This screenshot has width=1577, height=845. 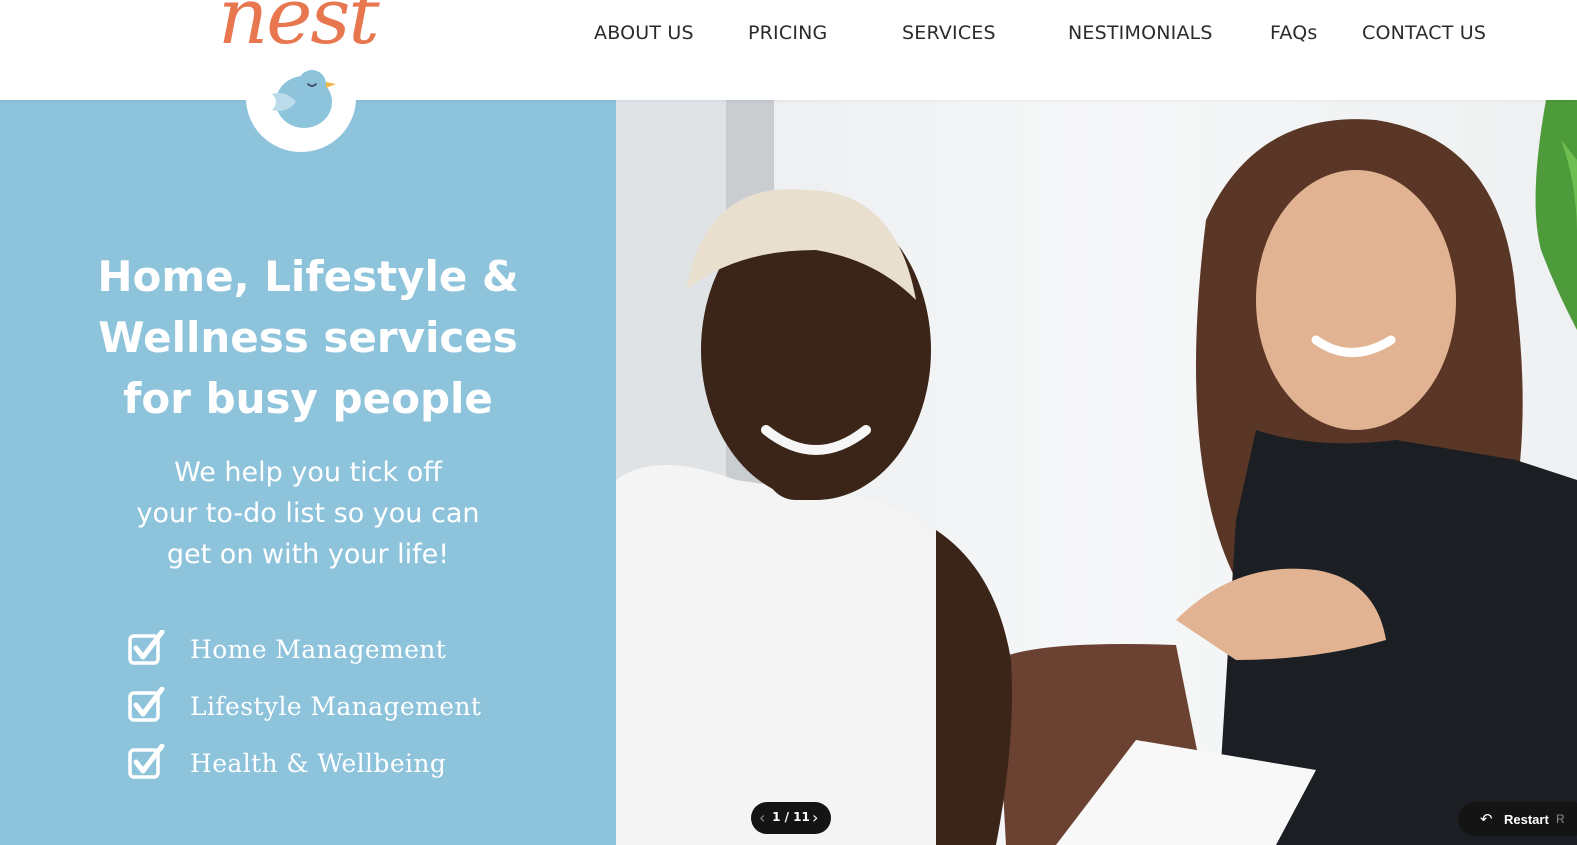 I want to click on subheadline-line: We help you tick off, so click(x=308, y=472).